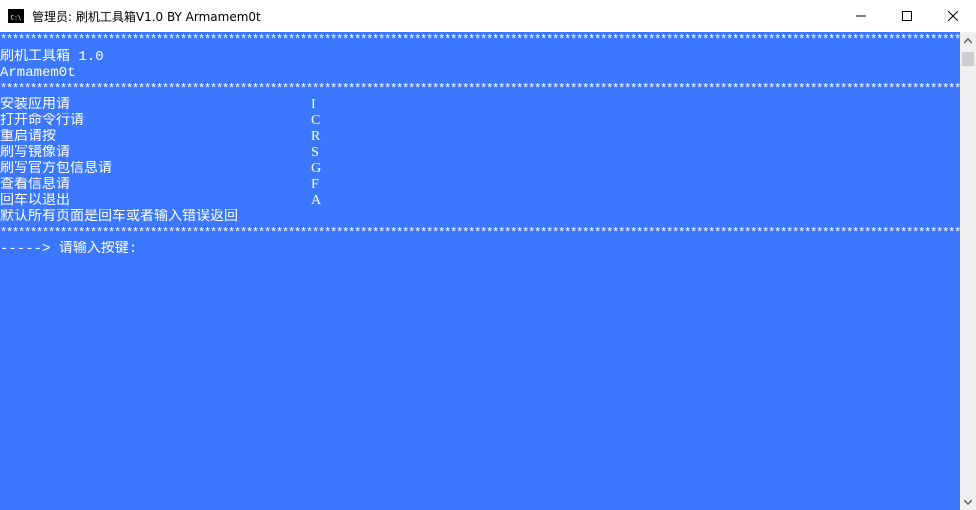 The height and width of the screenshot is (510, 976). What do you see at coordinates (52, 57) in the screenshot?
I see `header-title: 刷机工具箱 1.0` at bounding box center [52, 57].